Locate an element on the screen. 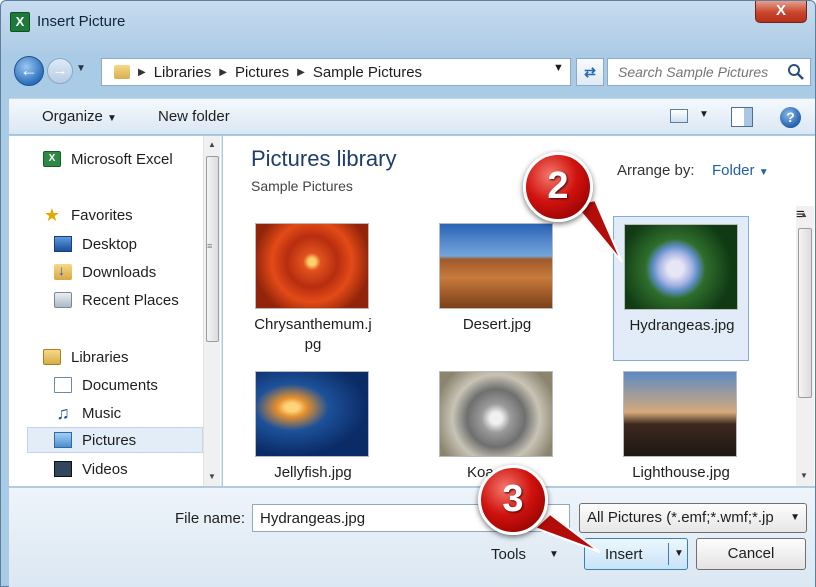 Image resolution: width=816 pixels, height=587 pixels. arrange-by-dropdown: Folder ▼ is located at coordinates (740, 170).